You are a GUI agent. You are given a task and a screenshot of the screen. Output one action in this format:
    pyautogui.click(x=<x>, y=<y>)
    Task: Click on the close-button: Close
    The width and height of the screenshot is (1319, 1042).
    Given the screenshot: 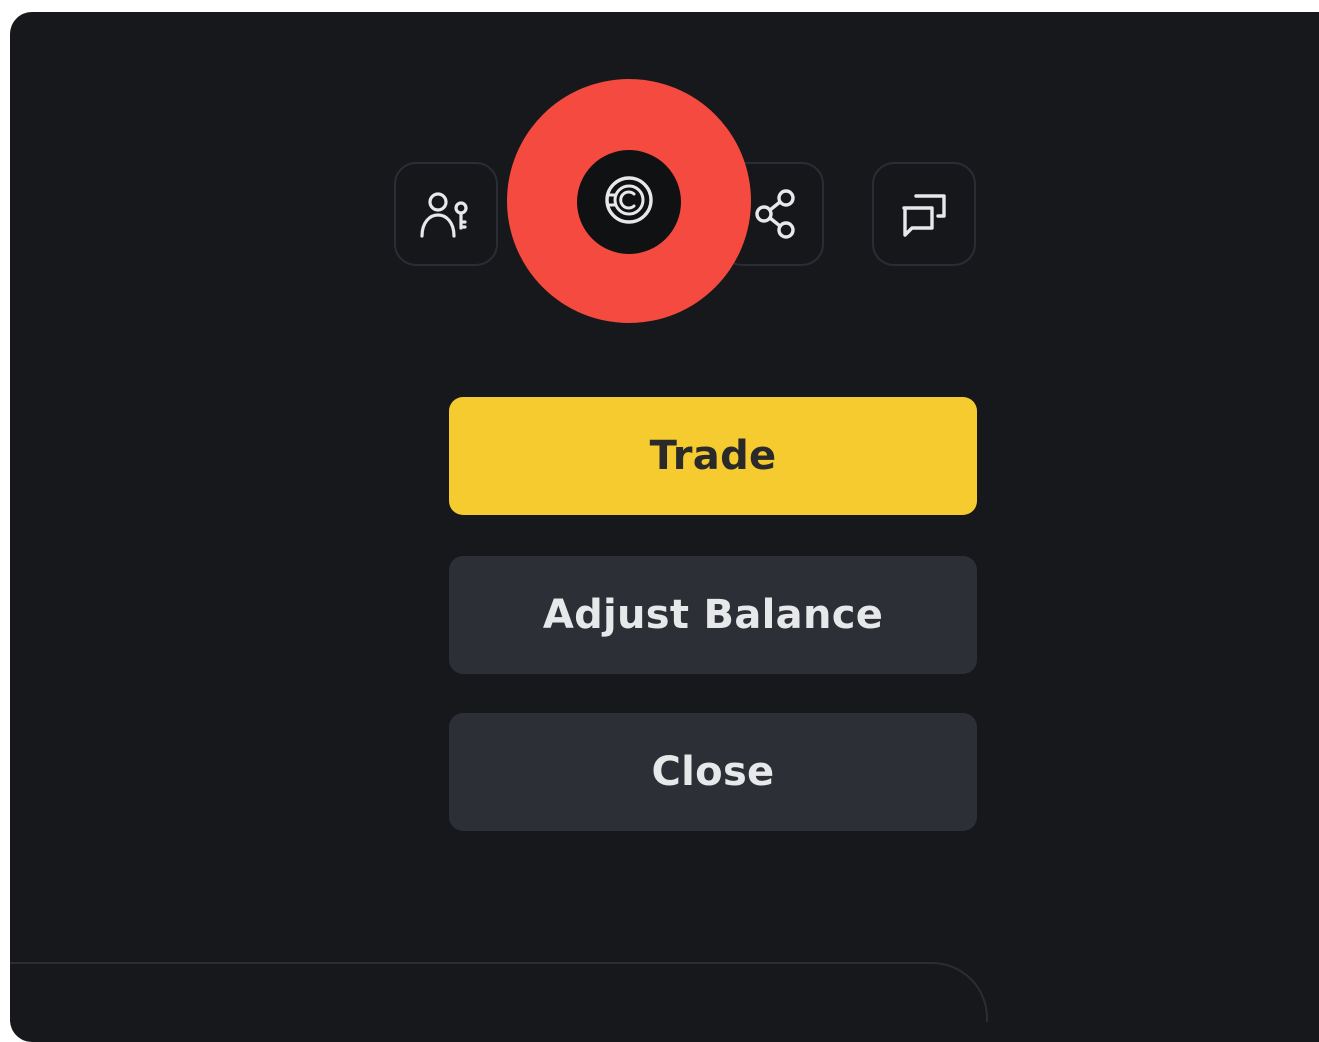 What is the action you would take?
    pyautogui.click(x=713, y=772)
    